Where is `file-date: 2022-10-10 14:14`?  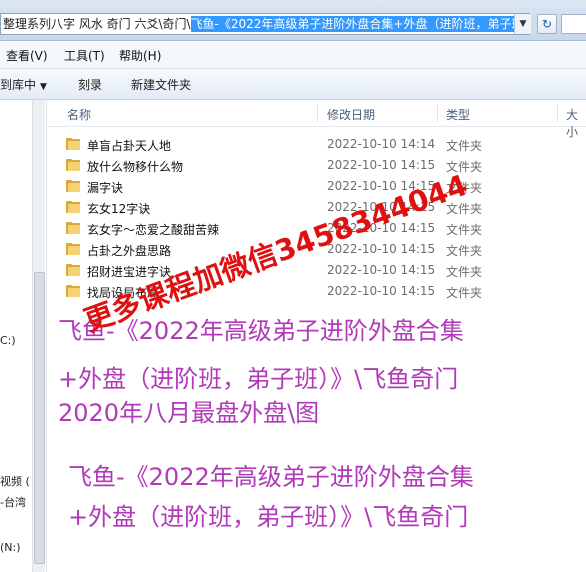 file-date: 2022-10-10 14:14 is located at coordinates (381, 144).